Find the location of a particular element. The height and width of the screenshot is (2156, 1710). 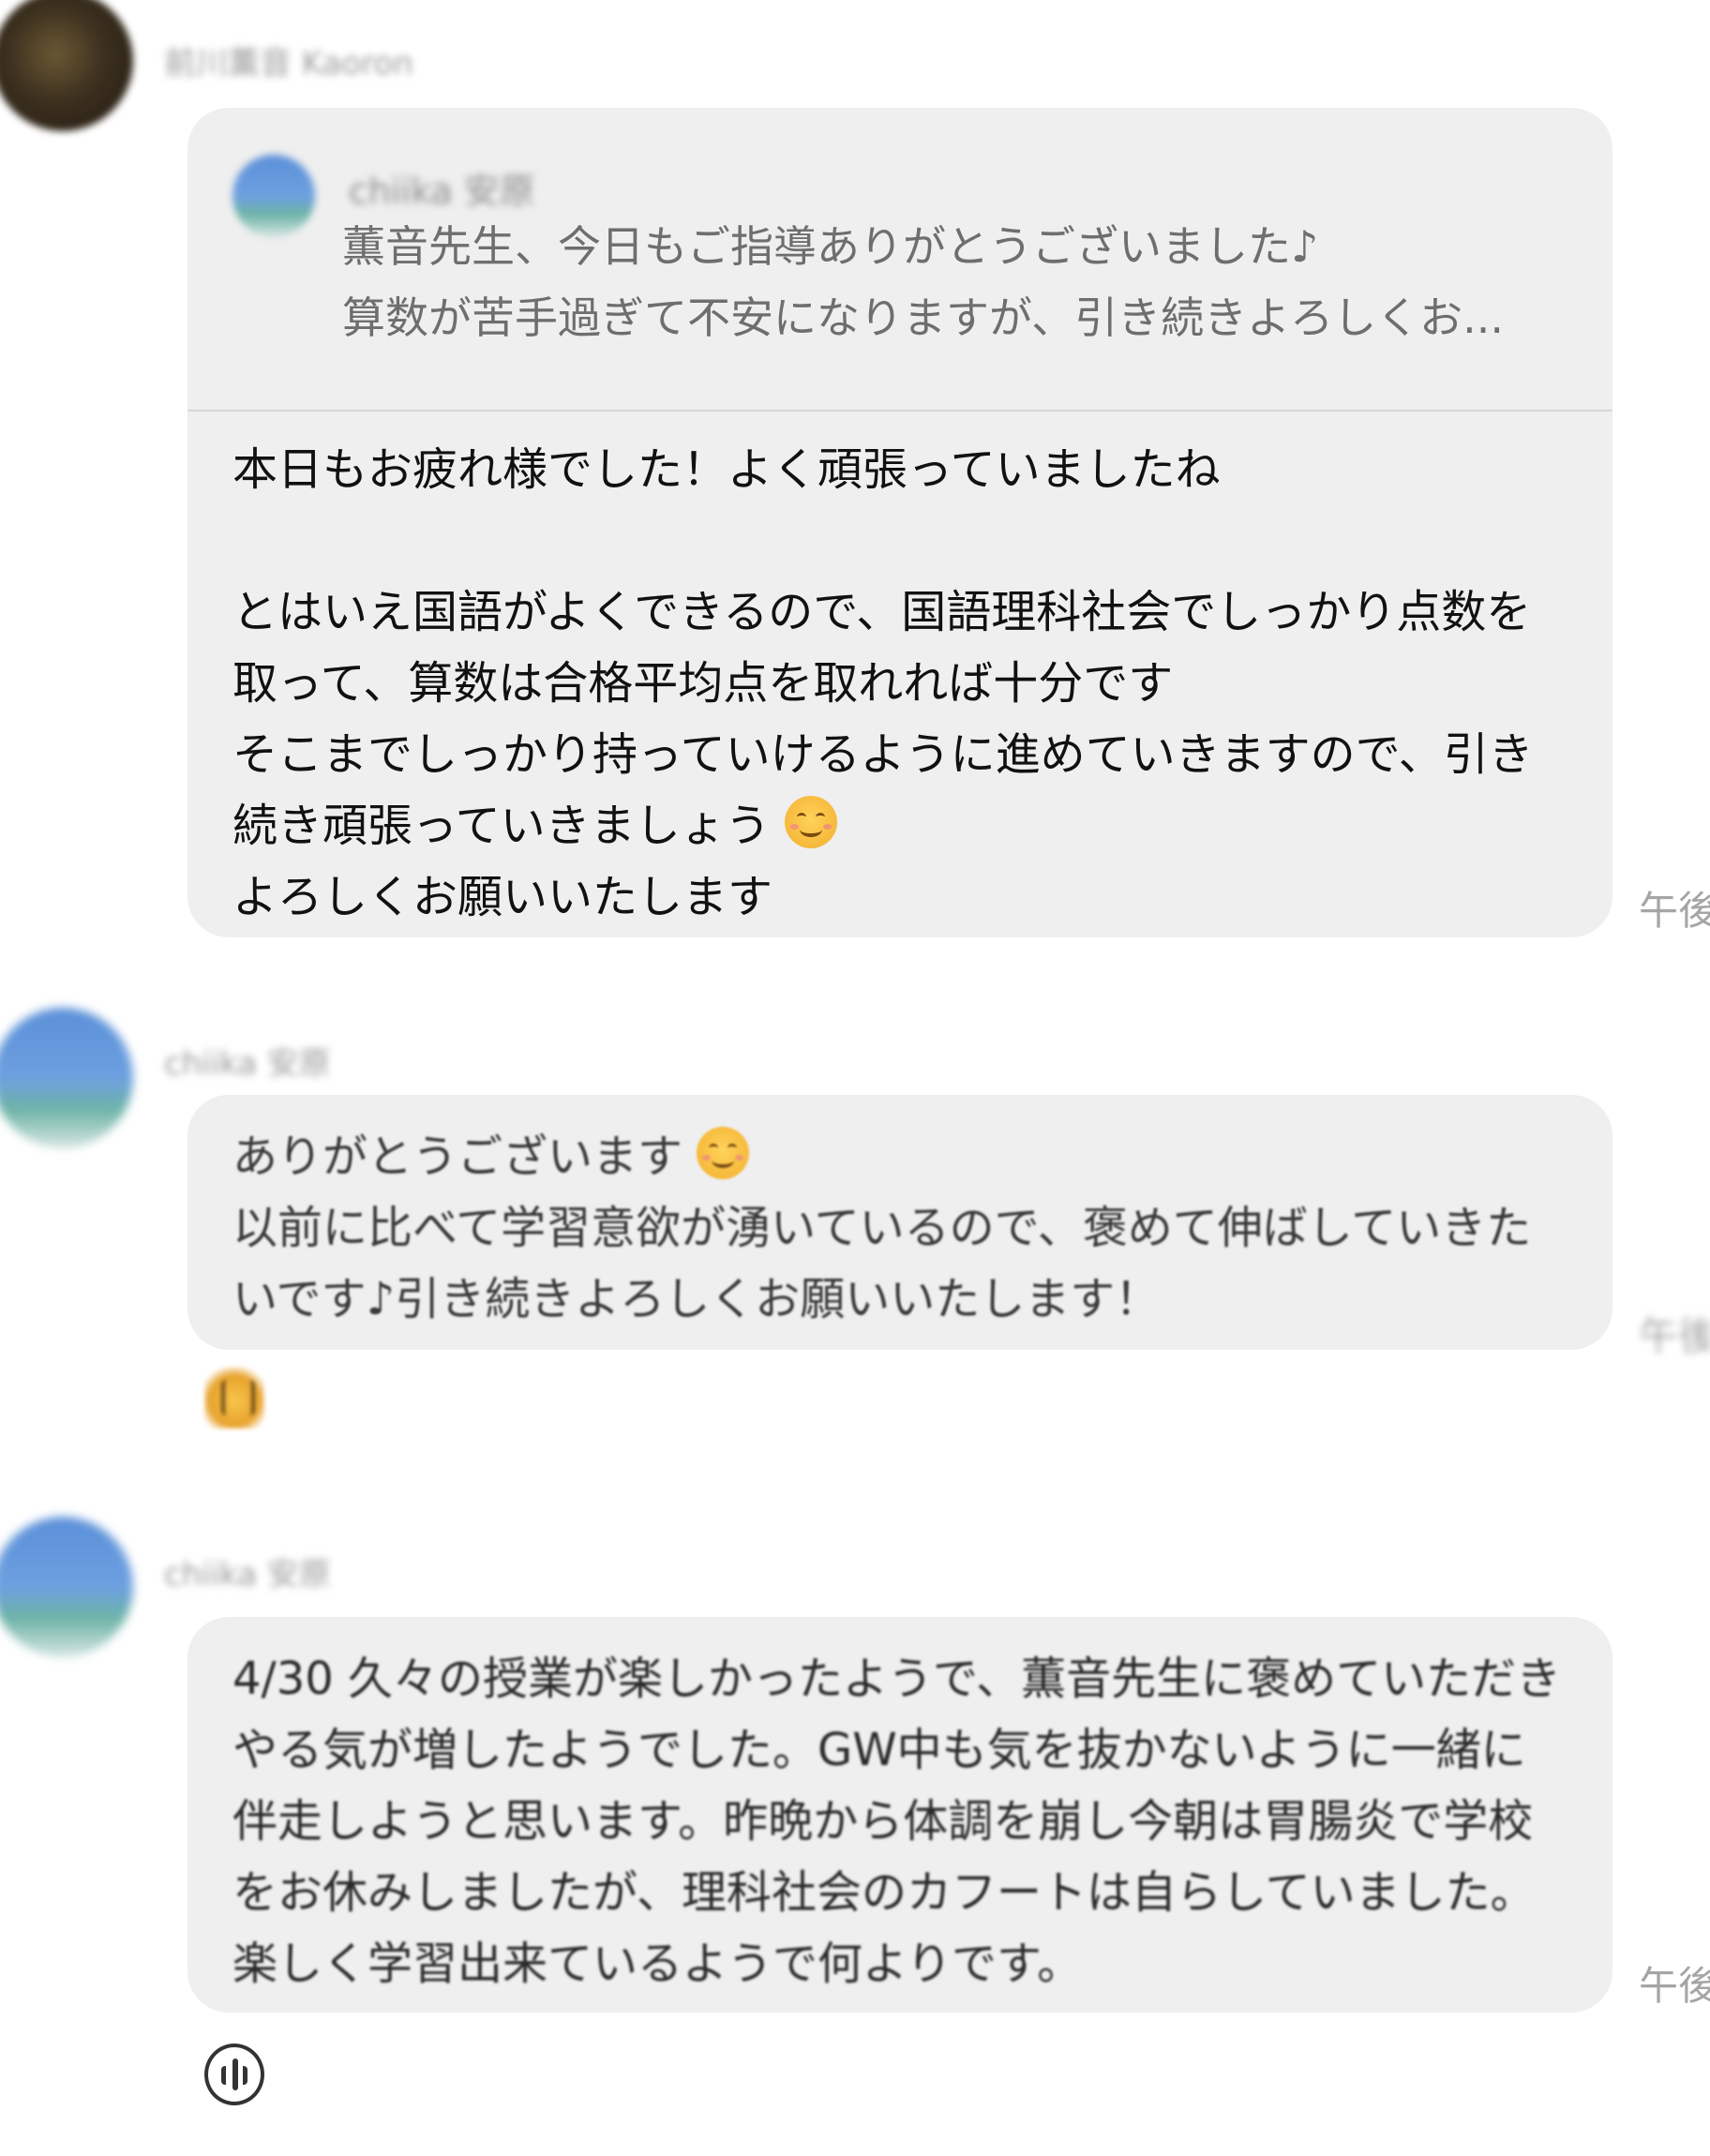

reply-avatar is located at coordinates (273, 196).